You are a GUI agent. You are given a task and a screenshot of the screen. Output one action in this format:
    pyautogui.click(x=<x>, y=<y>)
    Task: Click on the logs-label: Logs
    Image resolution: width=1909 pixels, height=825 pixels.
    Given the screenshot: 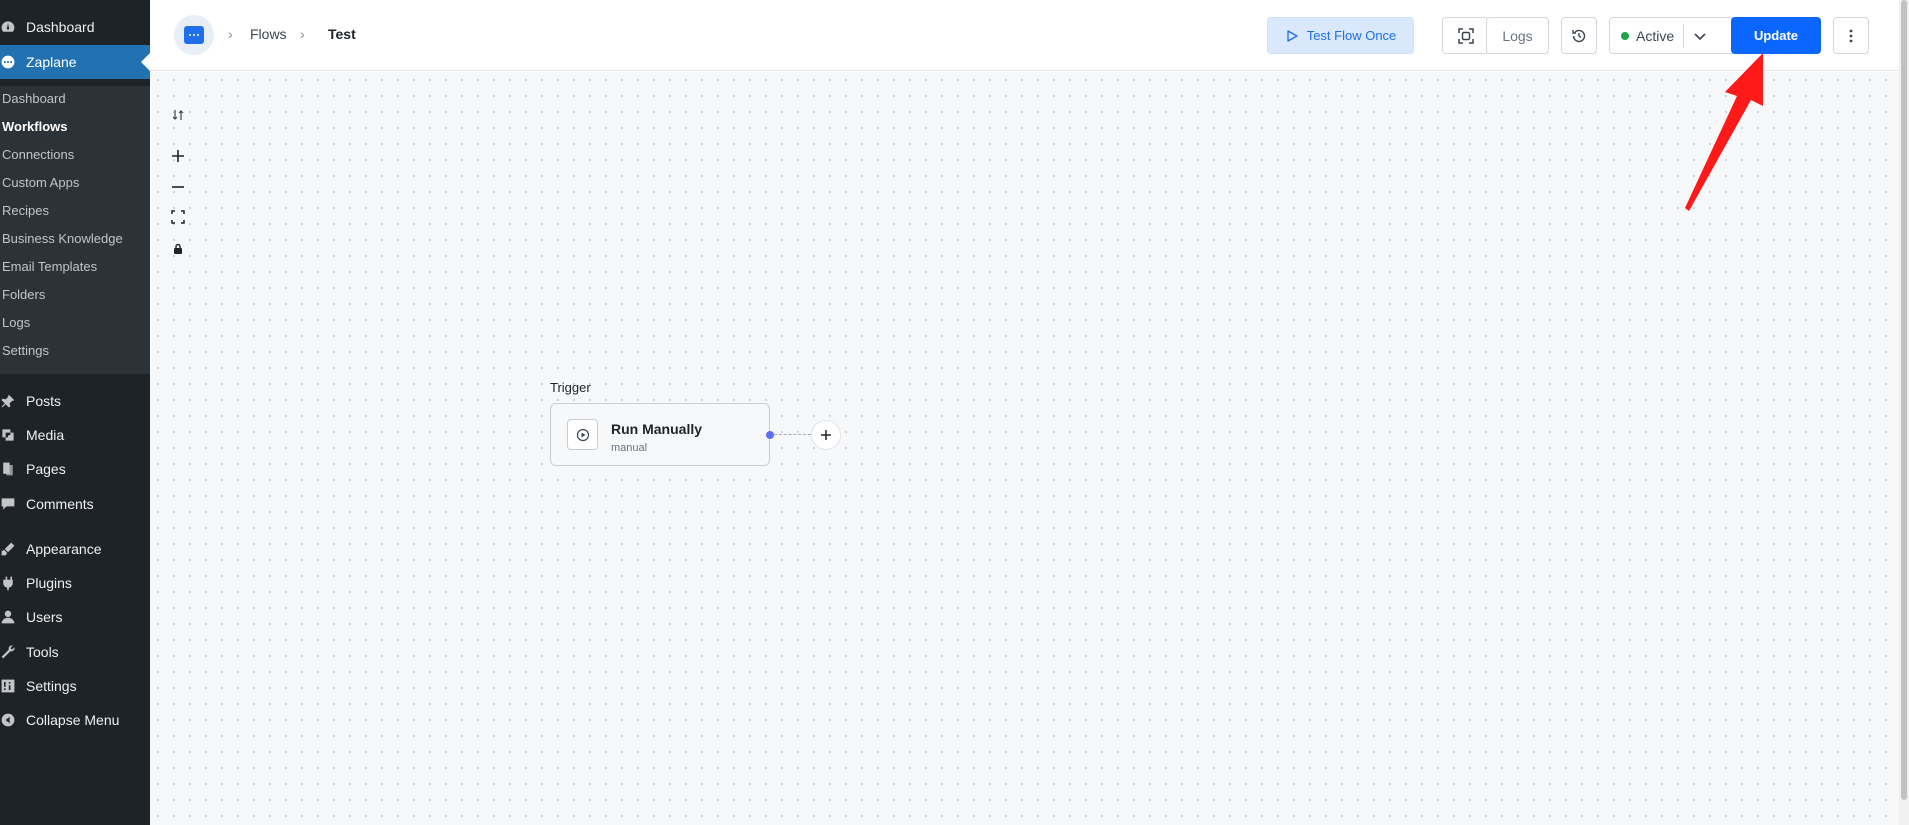 What is the action you would take?
    pyautogui.click(x=1517, y=35)
    